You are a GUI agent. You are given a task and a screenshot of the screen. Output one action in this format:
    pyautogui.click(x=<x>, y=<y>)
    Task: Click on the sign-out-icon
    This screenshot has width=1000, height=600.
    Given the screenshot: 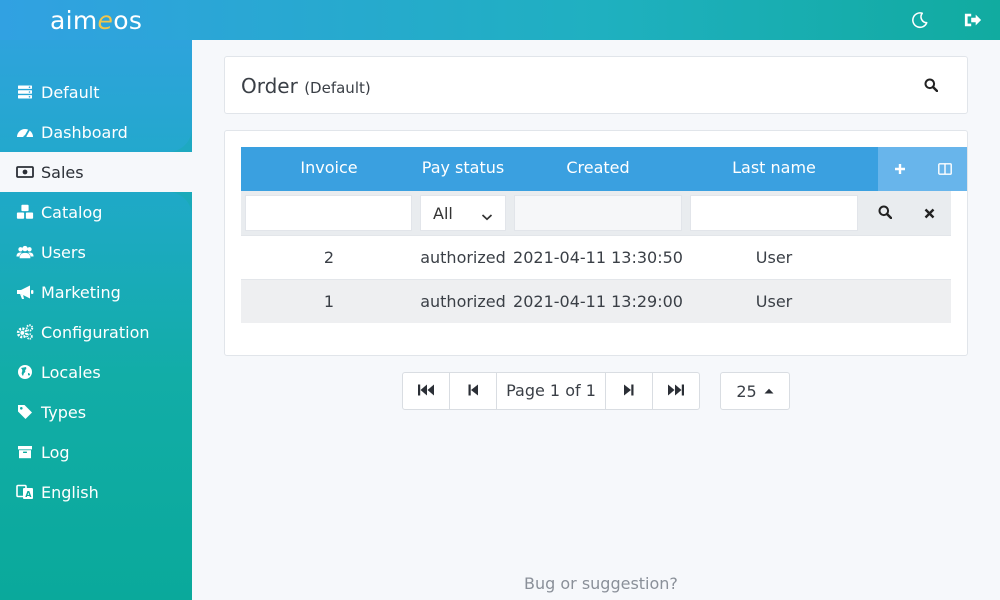 What is the action you would take?
    pyautogui.click(x=973, y=20)
    